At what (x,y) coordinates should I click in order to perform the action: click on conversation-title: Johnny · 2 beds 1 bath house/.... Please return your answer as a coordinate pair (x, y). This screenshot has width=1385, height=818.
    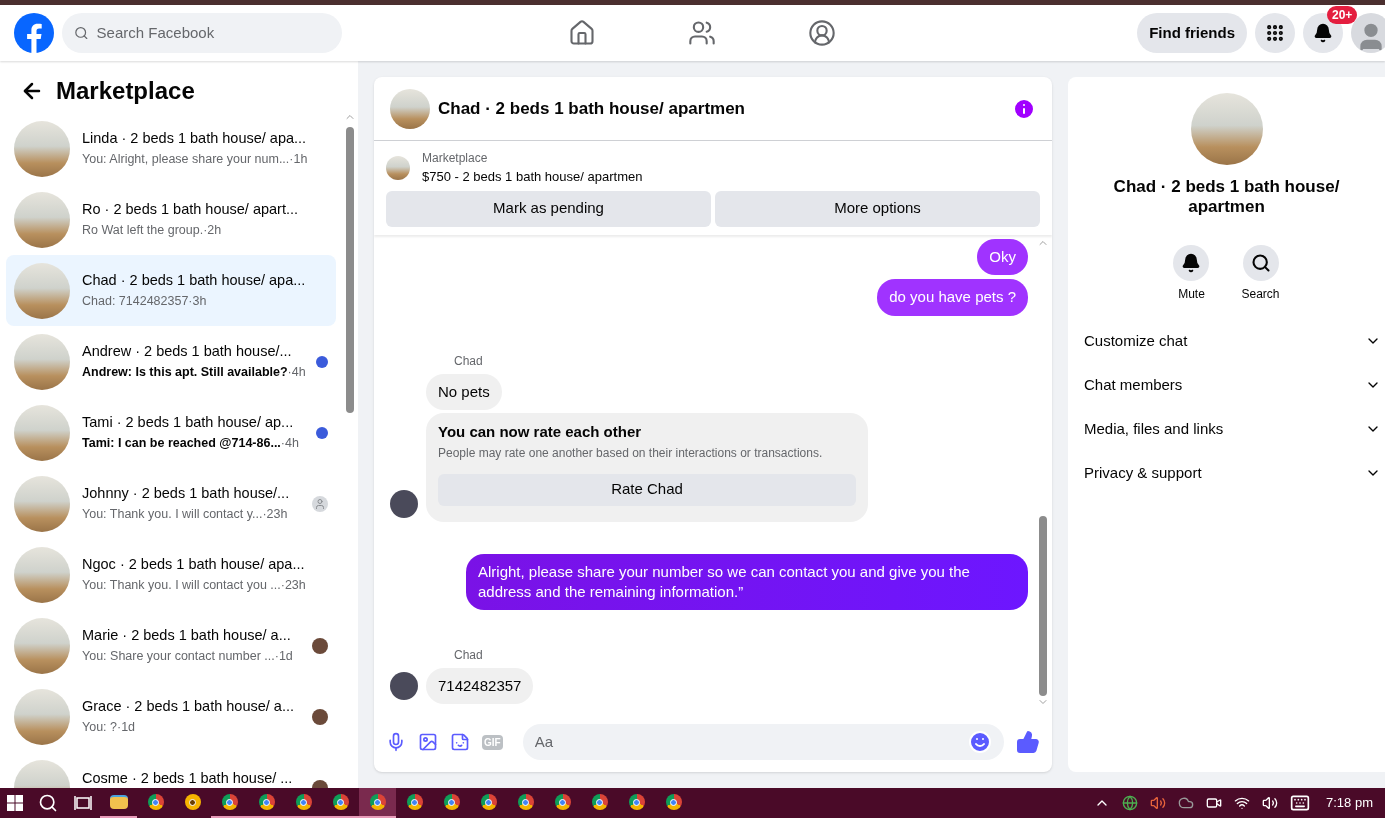
    Looking at the image, I should click on (186, 494).